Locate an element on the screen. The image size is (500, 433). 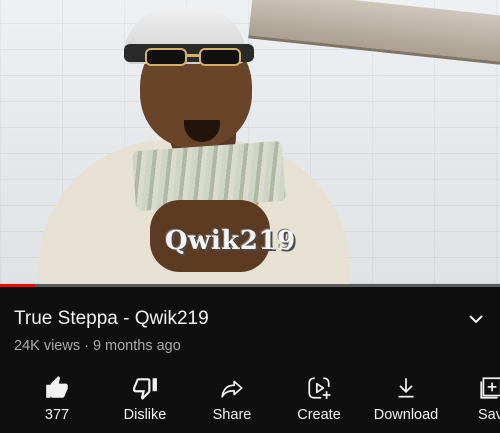
action-bar: 377 Dislike Share Create Download Sav is located at coordinates (250, 401).